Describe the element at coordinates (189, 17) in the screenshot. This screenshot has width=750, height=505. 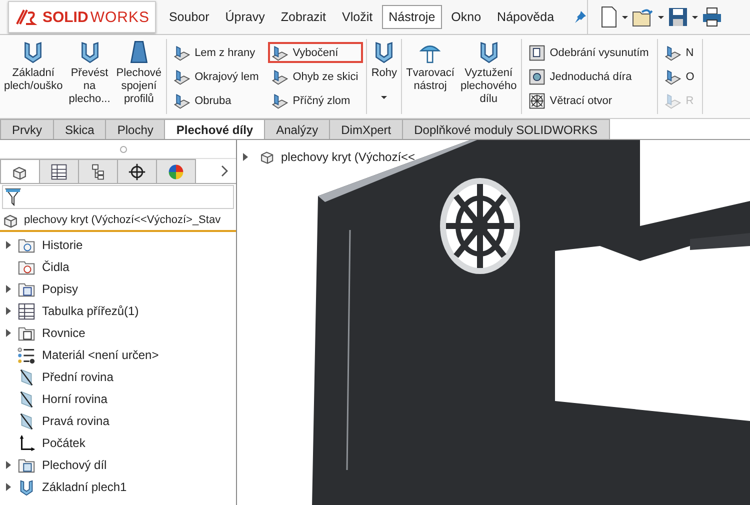
I see `menu-item: Soubor` at that location.